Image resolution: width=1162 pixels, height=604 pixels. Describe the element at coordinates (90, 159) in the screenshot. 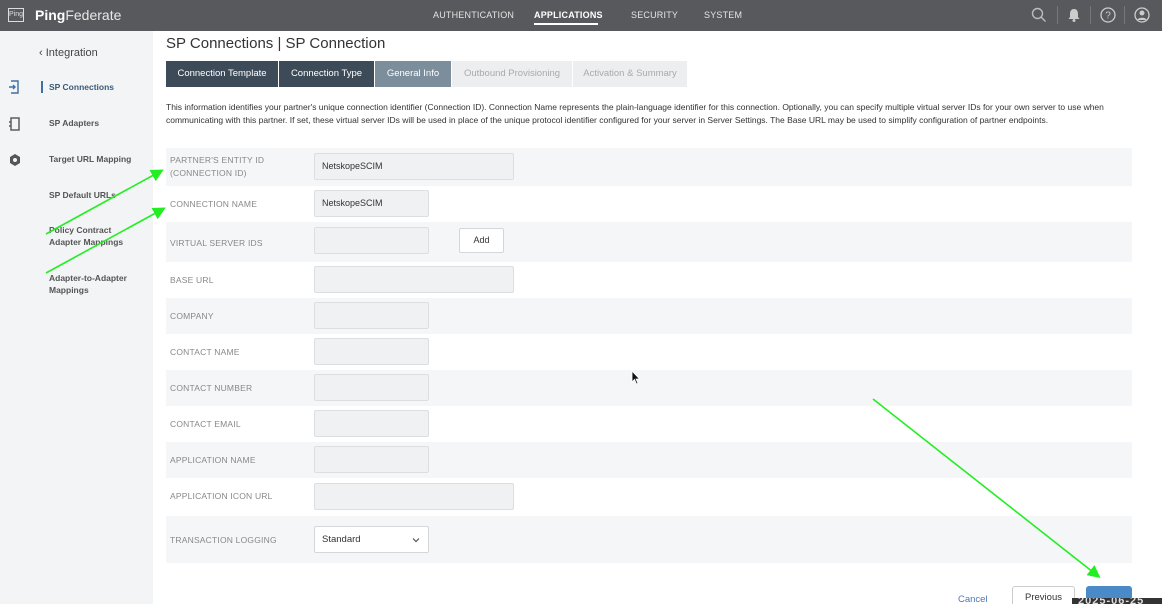

I see `sidebar-item-target-url-mapping: Target URL Mapping` at that location.